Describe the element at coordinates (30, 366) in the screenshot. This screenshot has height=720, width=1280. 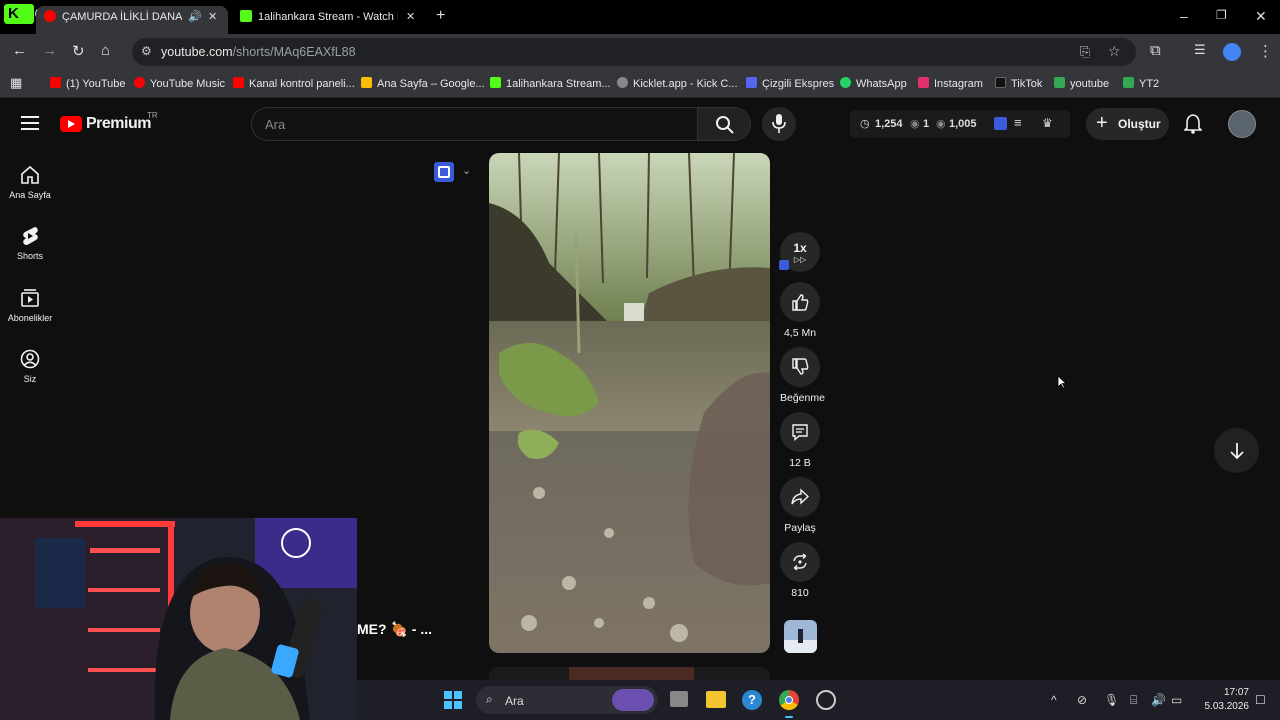
I see `sidebar-item-you: Siz` at that location.